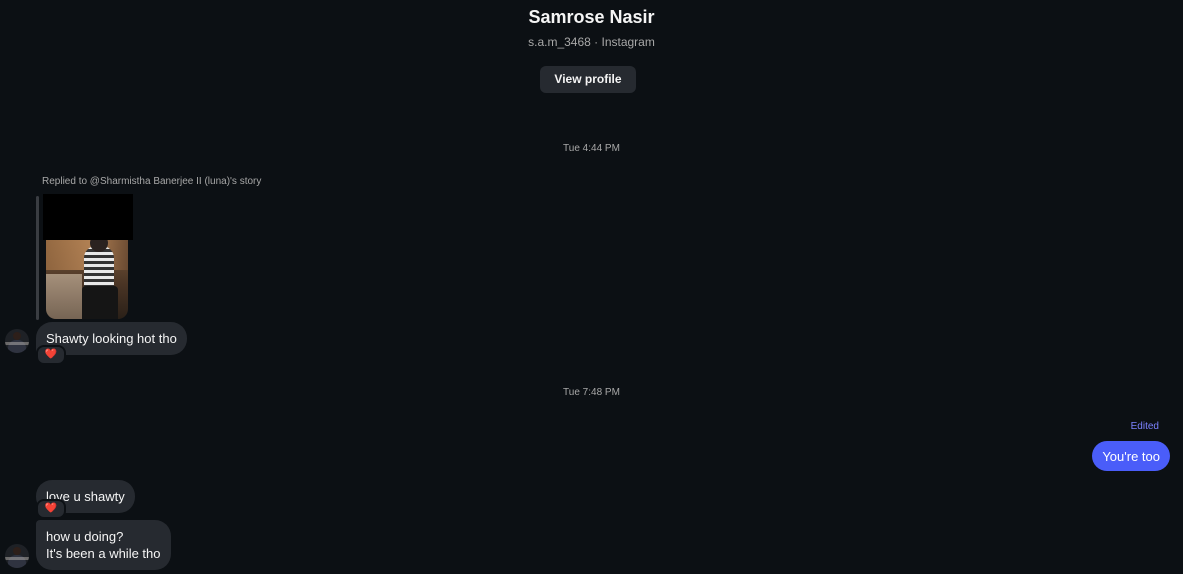 The width and height of the screenshot is (1183, 574). What do you see at coordinates (88, 217) in the screenshot?
I see `story-thumbnail-black-area` at bounding box center [88, 217].